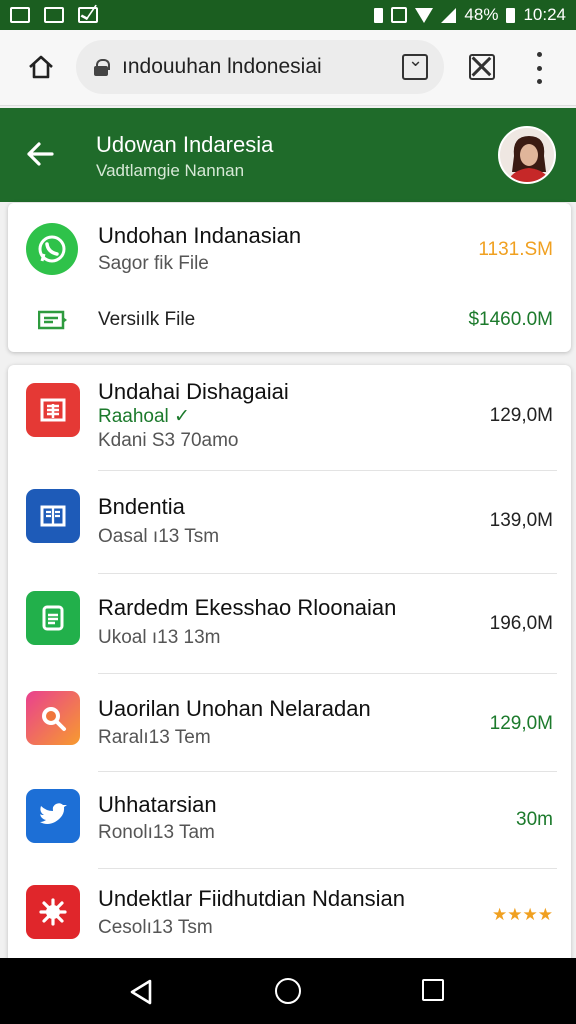  I want to click on url-text: ındouuhan lndonesiai, so click(222, 66).